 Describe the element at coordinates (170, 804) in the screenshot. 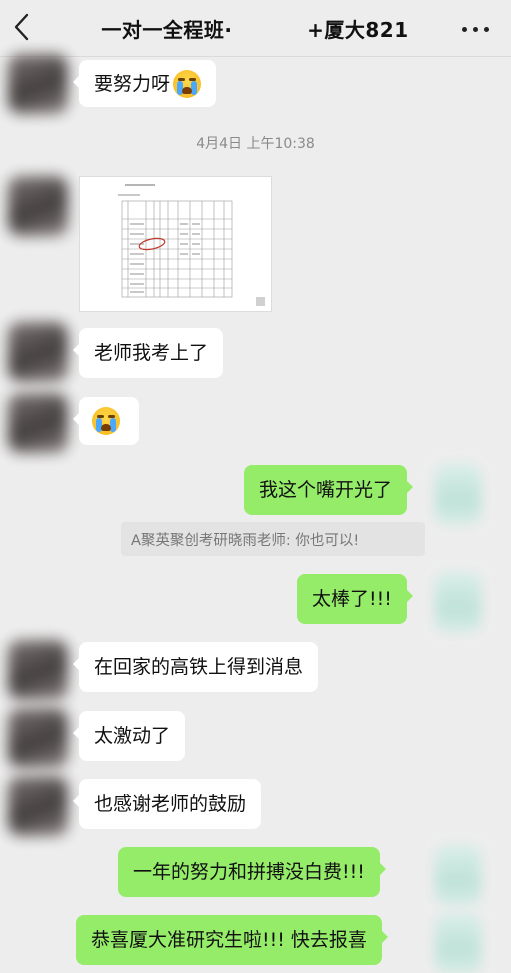

I see `message-text: 也感谢老师的鼓励` at that location.